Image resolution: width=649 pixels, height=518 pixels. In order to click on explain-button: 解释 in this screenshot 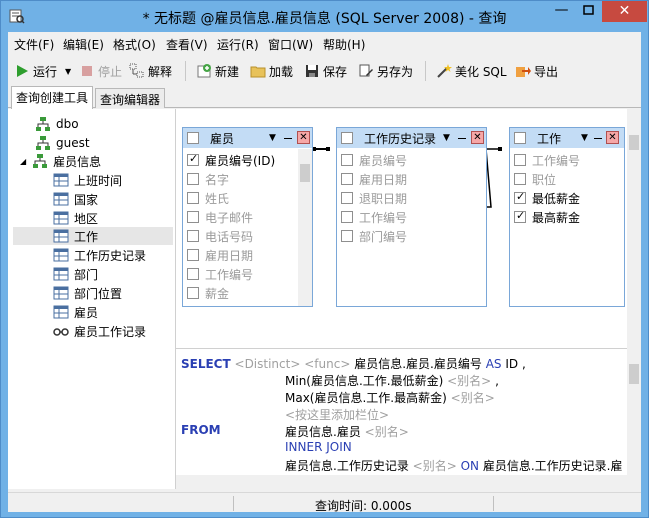, I will do `click(150, 71)`.